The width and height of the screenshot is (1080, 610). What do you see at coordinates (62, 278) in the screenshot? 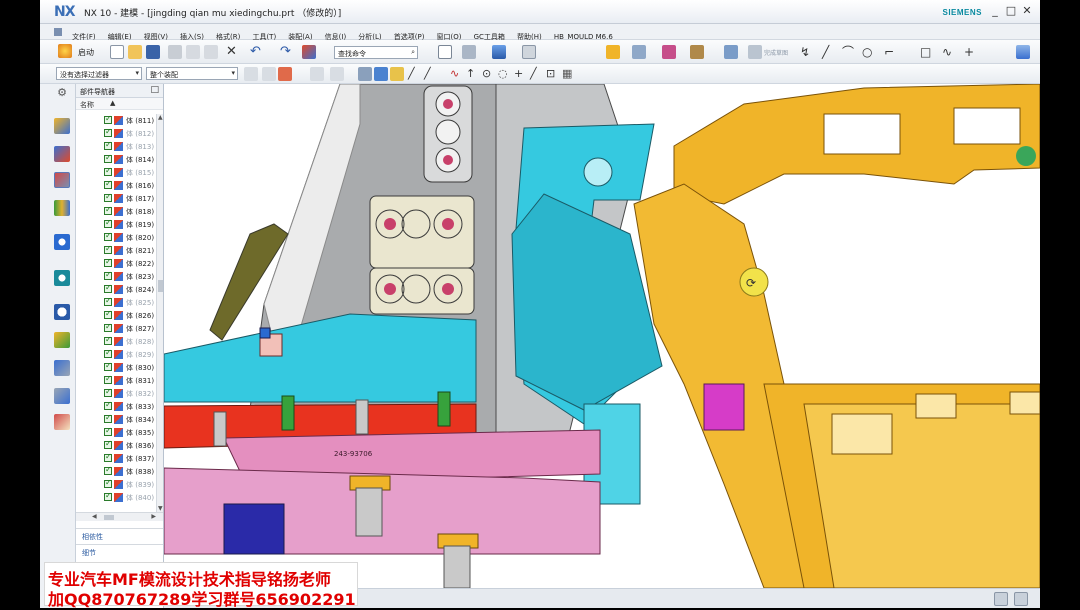
I see `web-browser-icon` at bounding box center [62, 278].